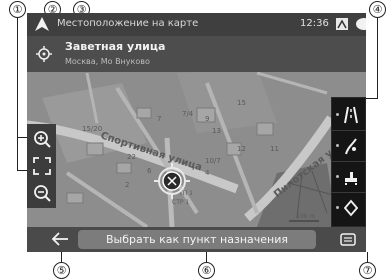  Describe the element at coordinates (127, 185) in the screenshot. I see `house-number: 2` at that location.